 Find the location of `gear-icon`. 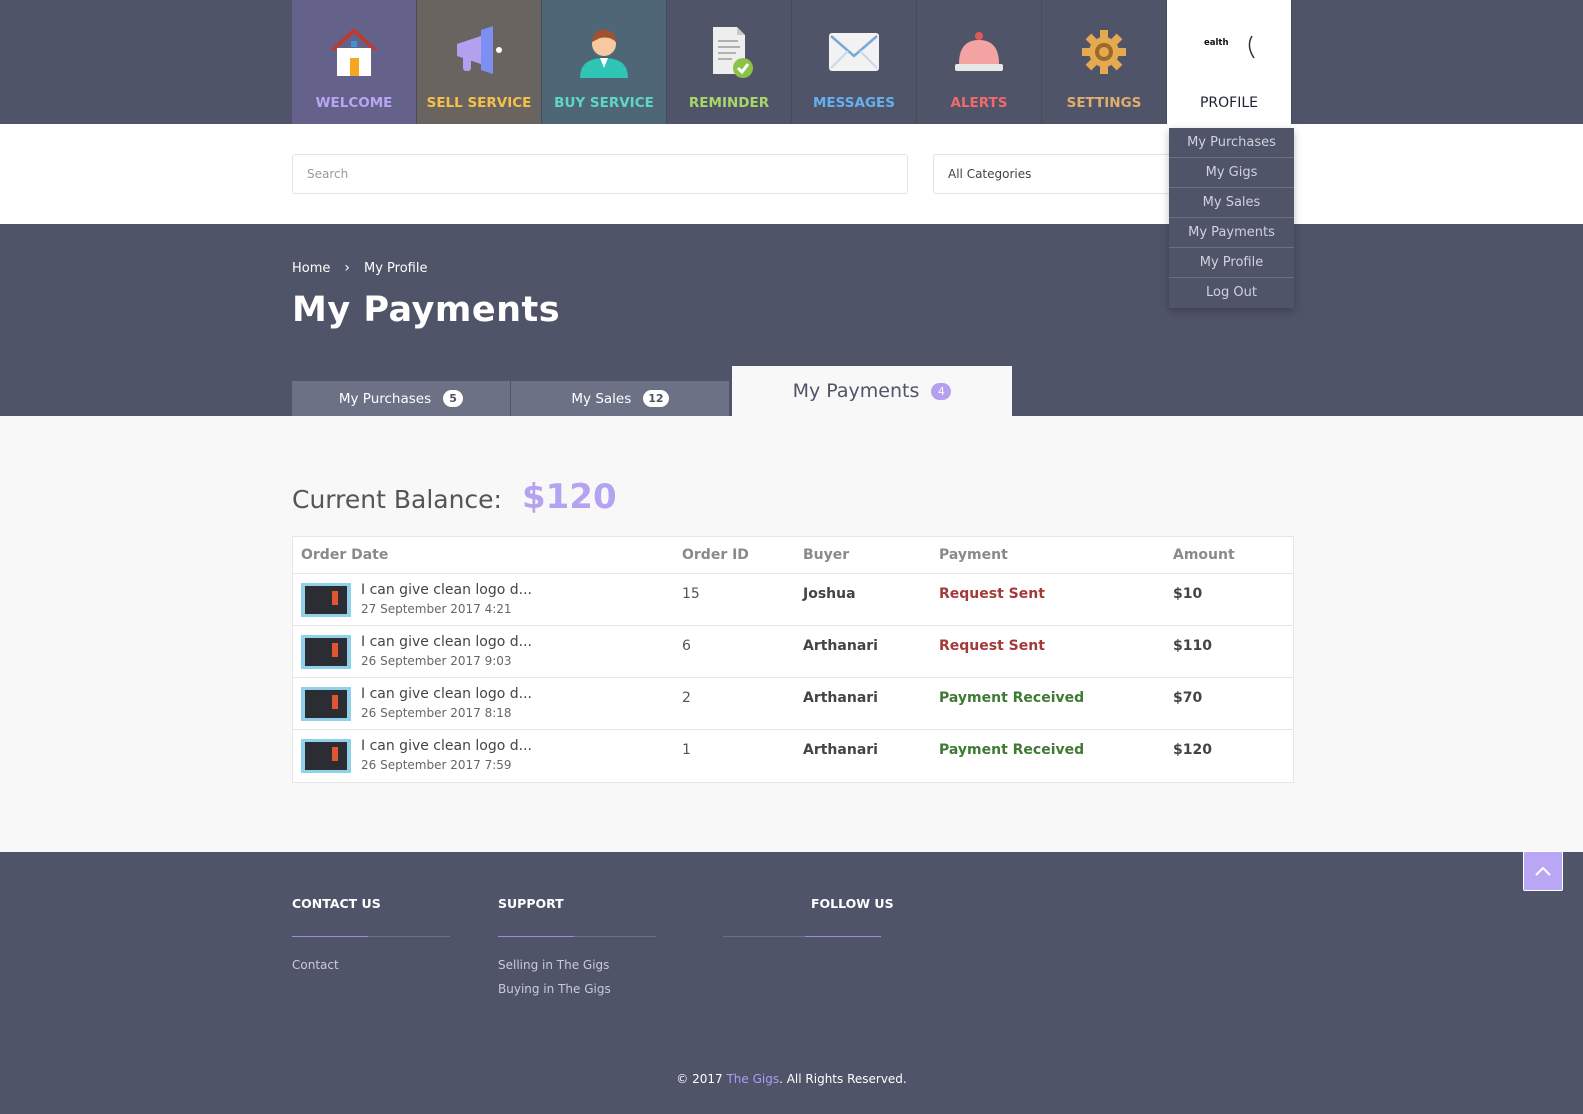

gear-icon is located at coordinates (1104, 52).